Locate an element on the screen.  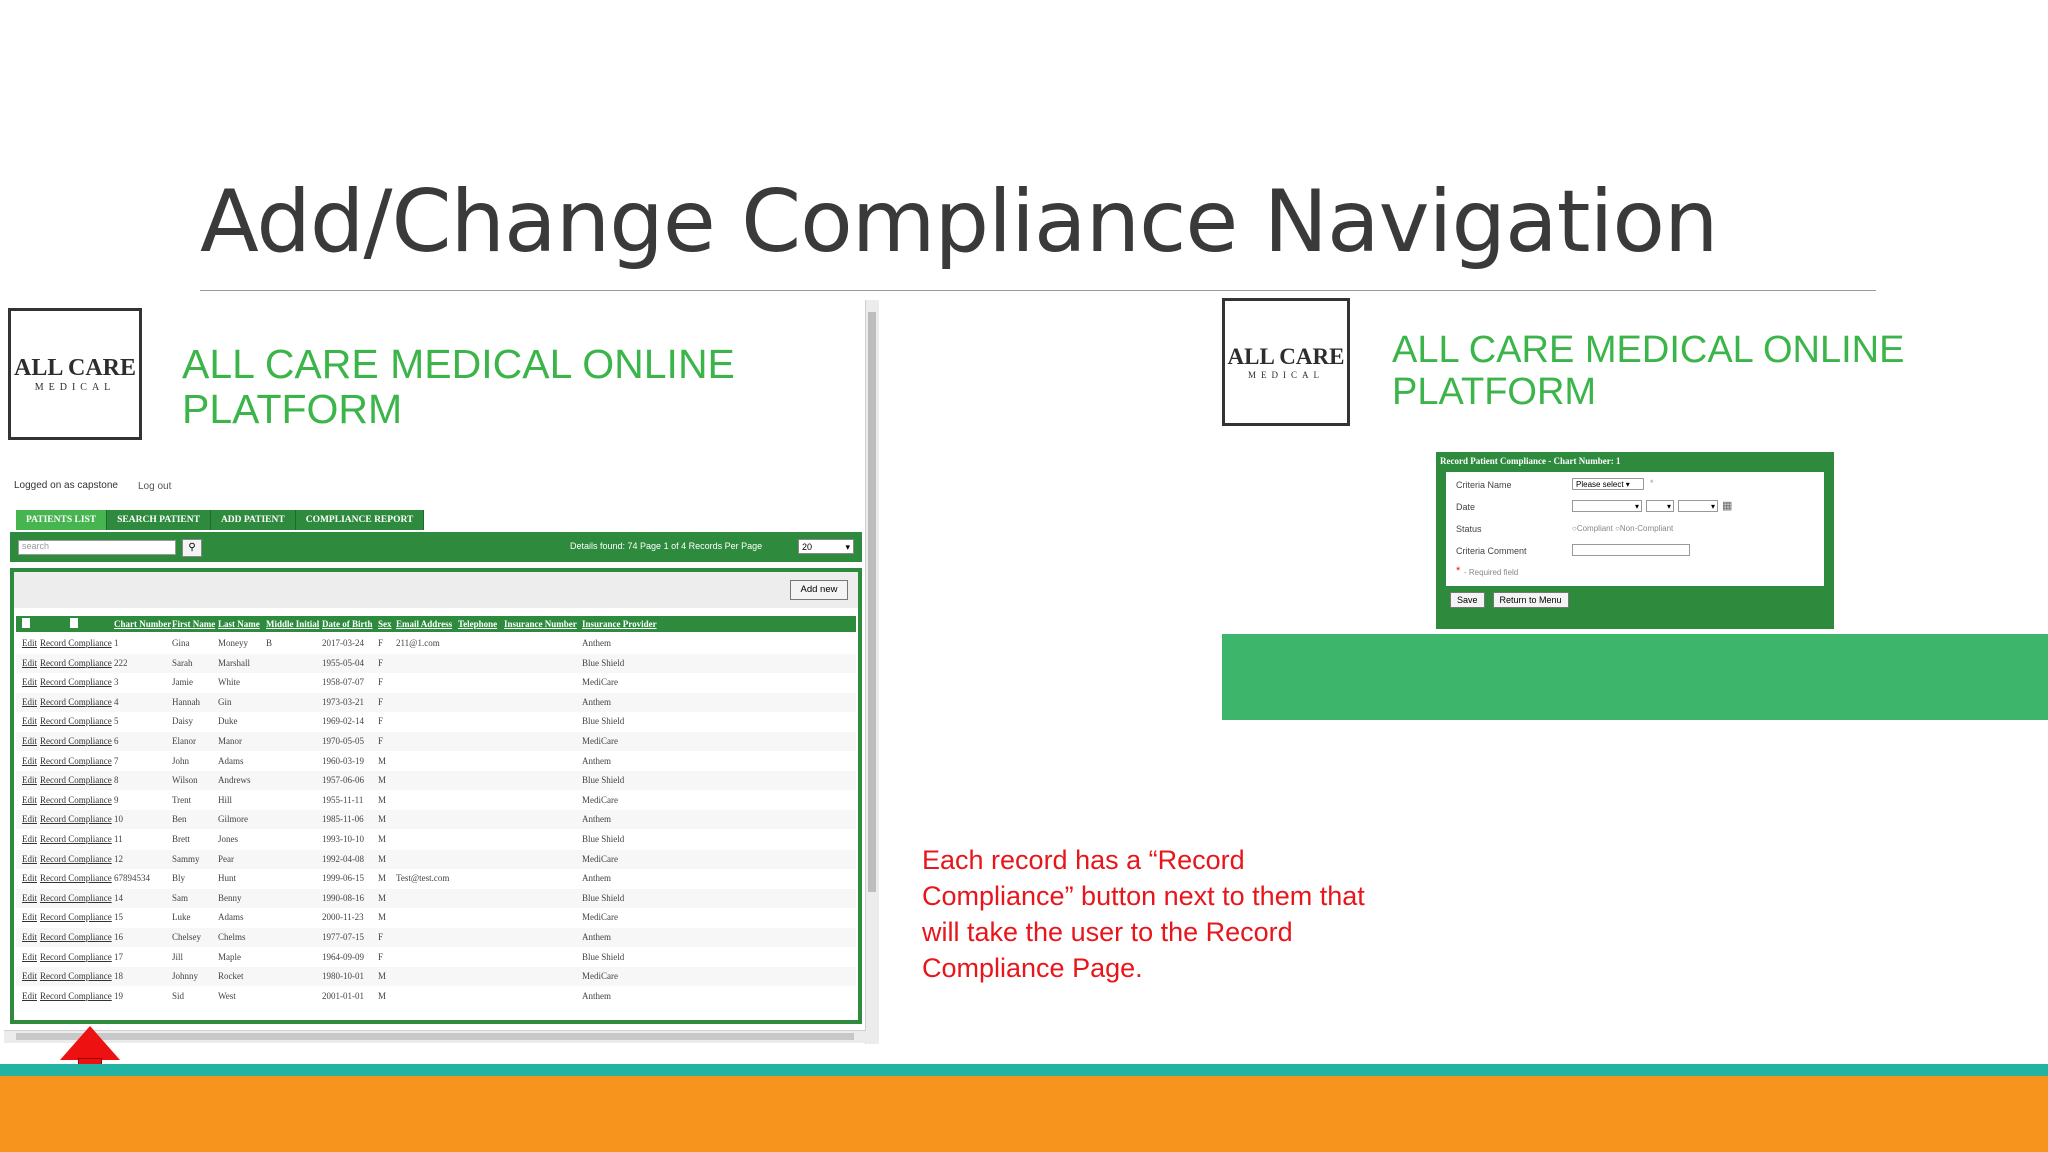
cell-first: Gina is located at coordinates (181, 643).